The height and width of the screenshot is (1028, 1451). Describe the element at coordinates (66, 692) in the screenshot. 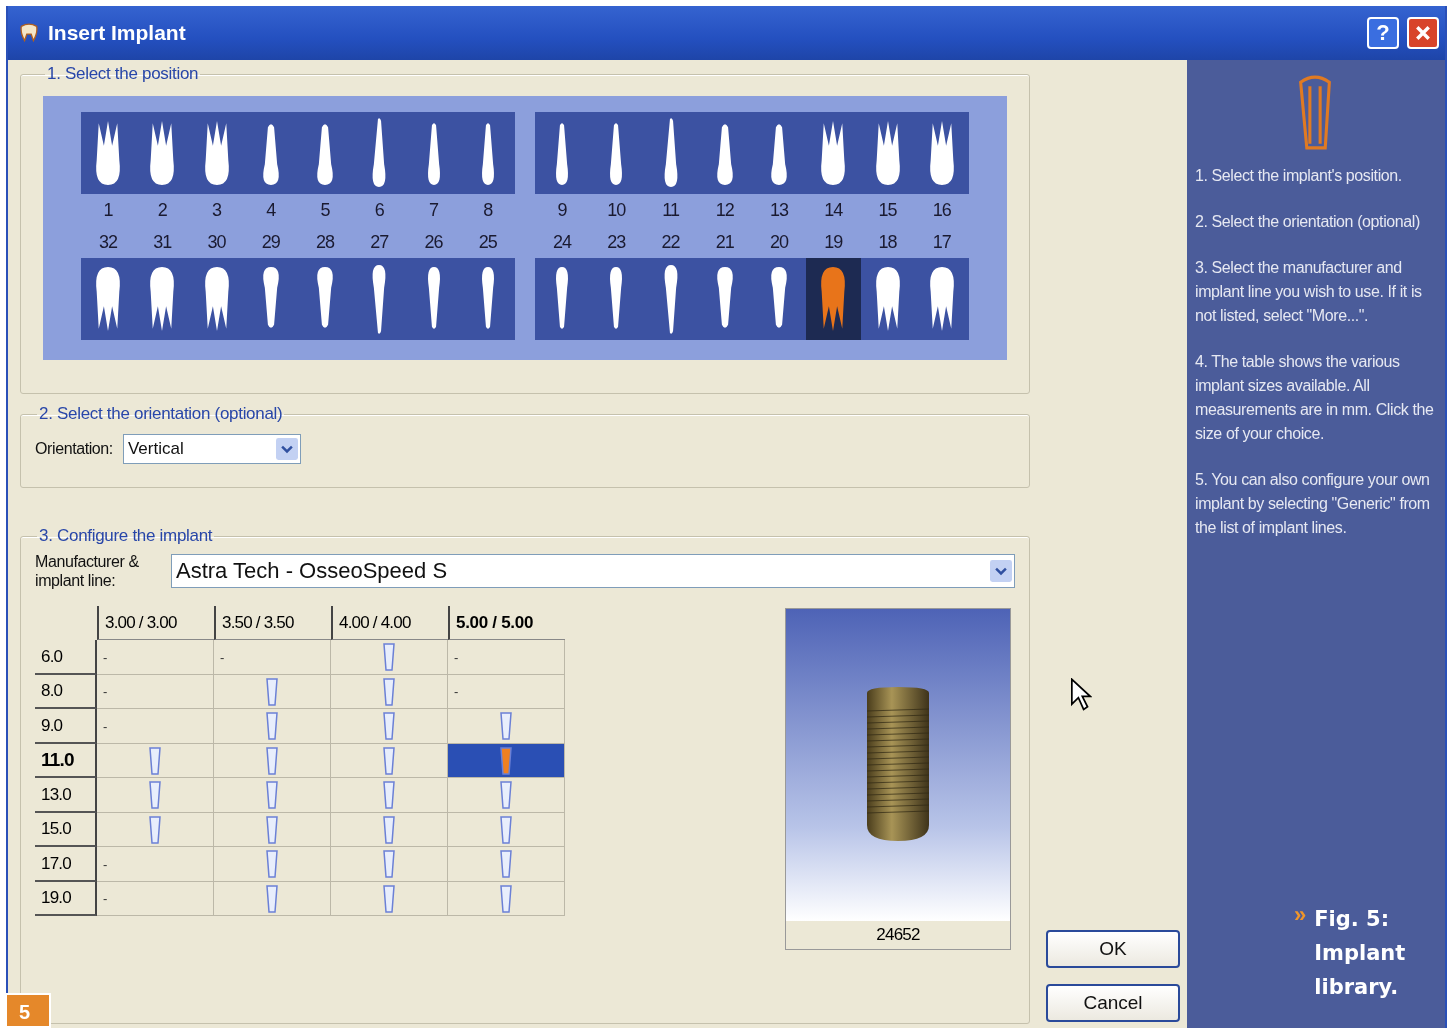

I see `row-header: 8.0` at that location.